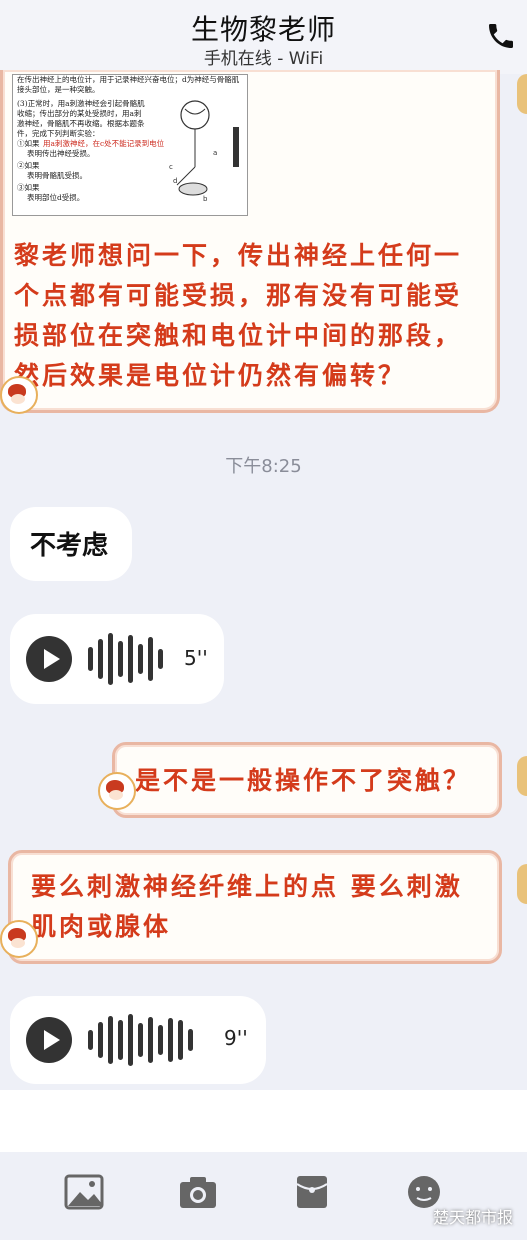  Describe the element at coordinates (263, 59) in the screenshot. I see `contact-status: 手机在线 - WiFi` at that location.